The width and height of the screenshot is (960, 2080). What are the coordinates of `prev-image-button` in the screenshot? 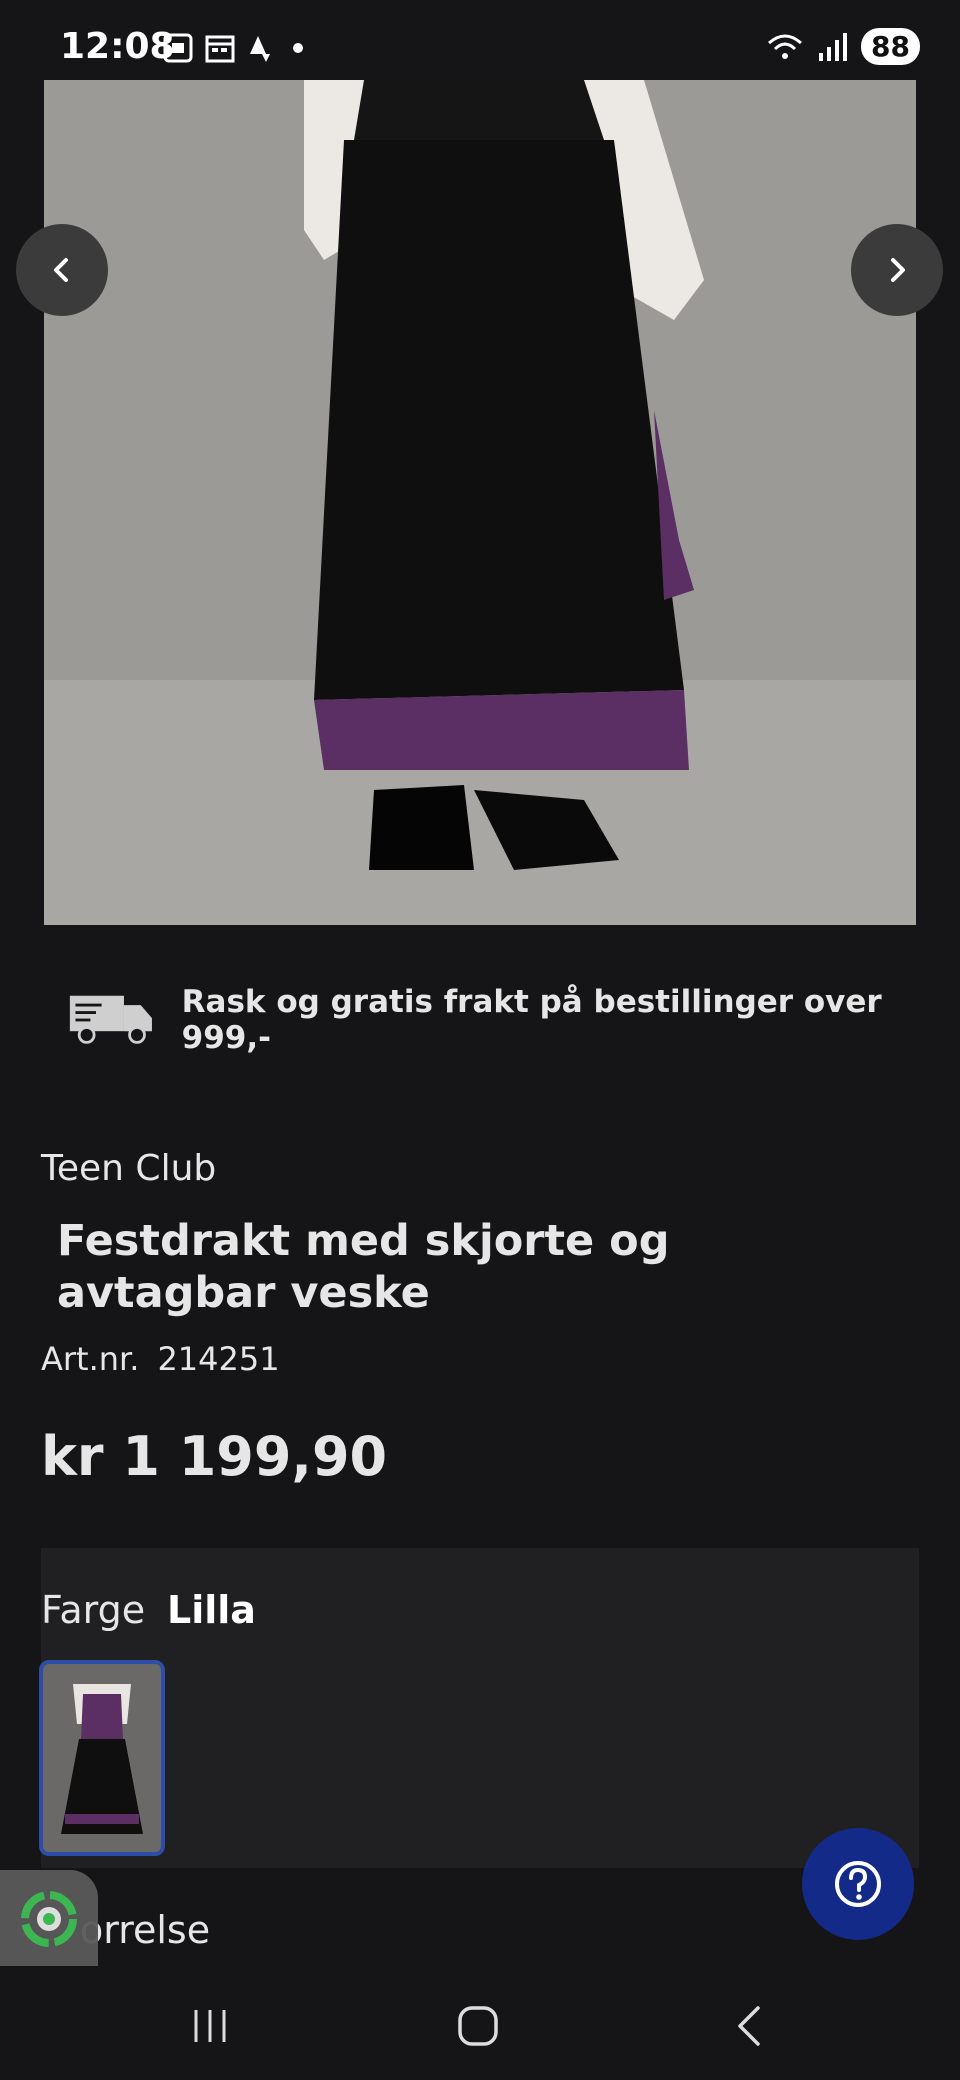 It's located at (62, 270).